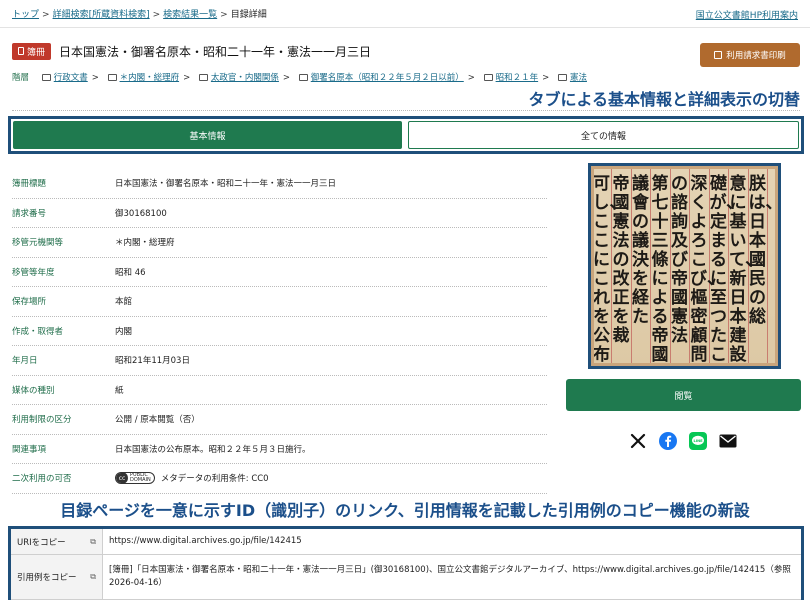 The image size is (810, 600). I want to click on breadcrumb-top-link: トップ, so click(25, 15).